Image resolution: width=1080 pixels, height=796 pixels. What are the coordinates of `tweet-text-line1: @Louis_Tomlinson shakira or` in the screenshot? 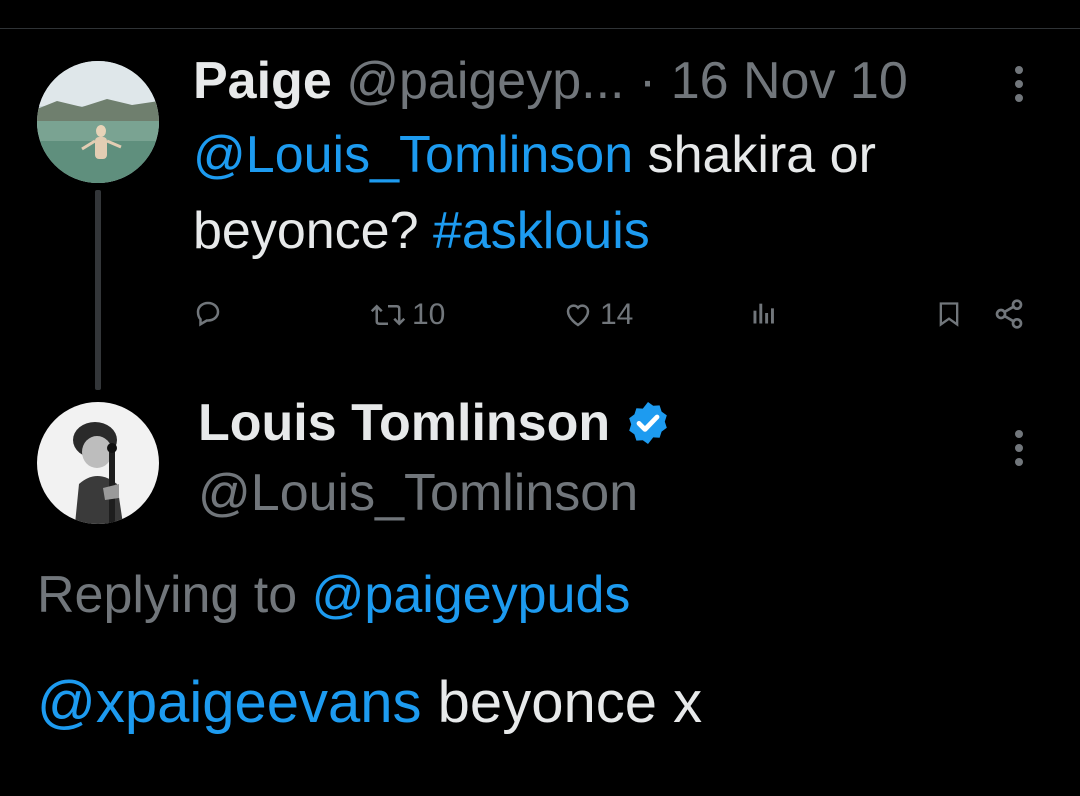 It's located at (534, 155).